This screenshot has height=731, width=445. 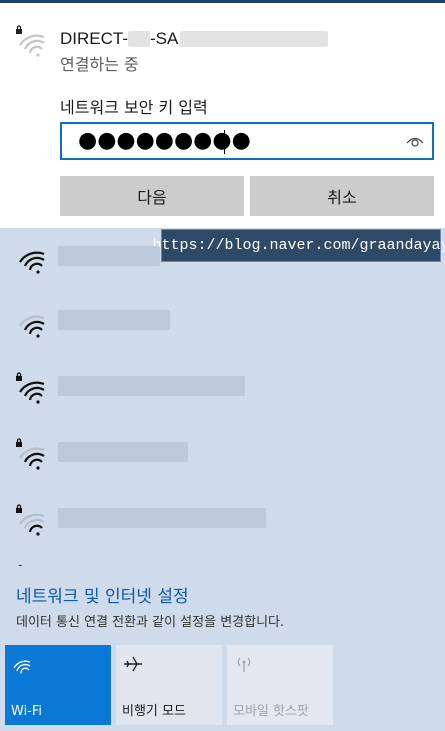 I want to click on reveal-password-icon, so click(x=415, y=141).